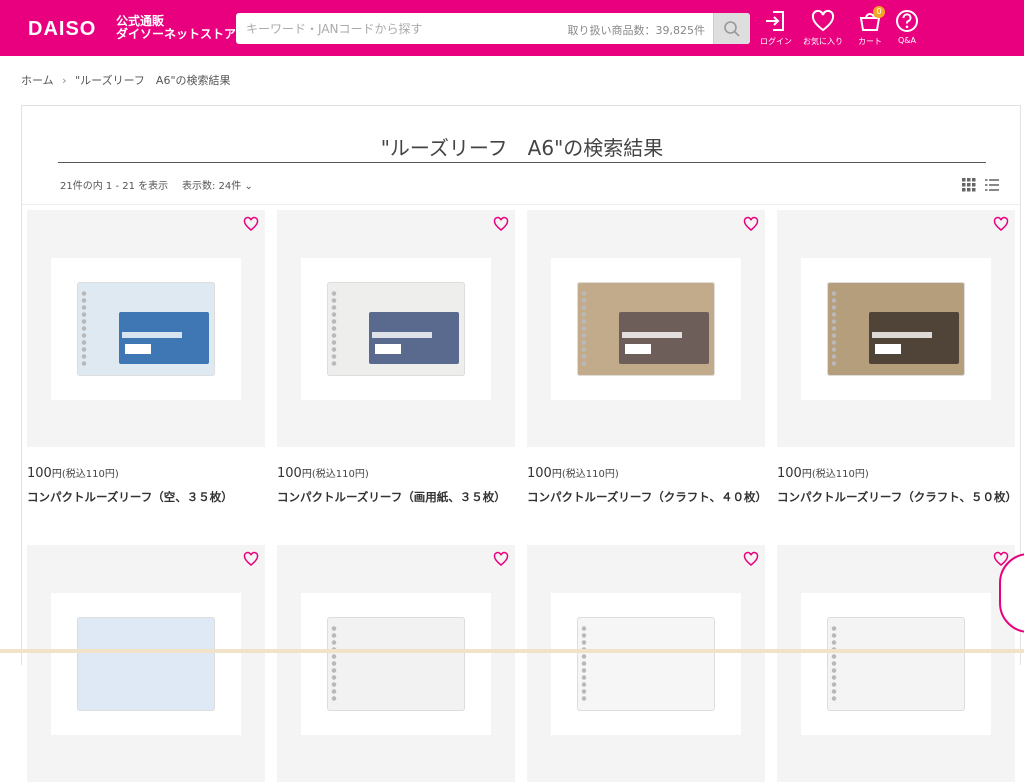 The height and width of the screenshot is (782, 1024). What do you see at coordinates (906, 40) in the screenshot?
I see `qa-label: Q&A` at bounding box center [906, 40].